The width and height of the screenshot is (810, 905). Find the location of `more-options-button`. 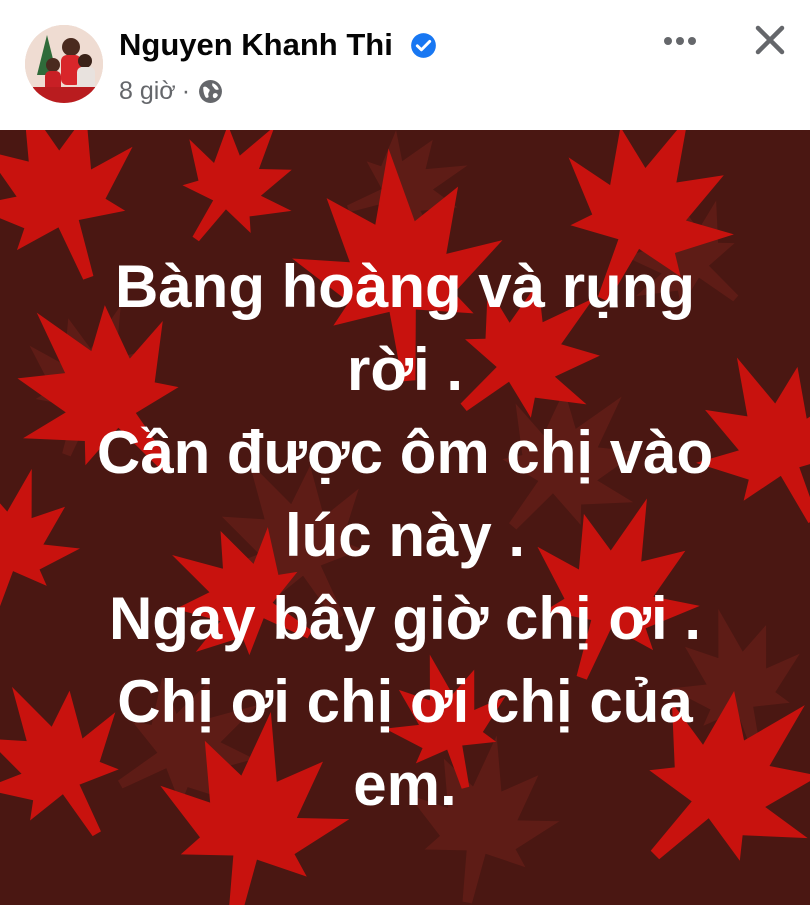

more-options-button is located at coordinates (680, 41).